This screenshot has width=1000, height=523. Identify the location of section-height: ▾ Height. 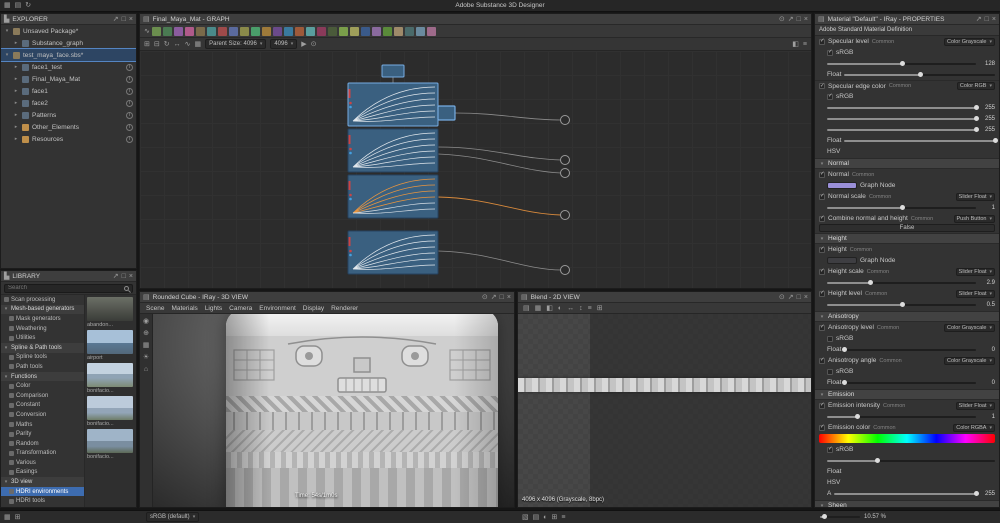
(907, 238).